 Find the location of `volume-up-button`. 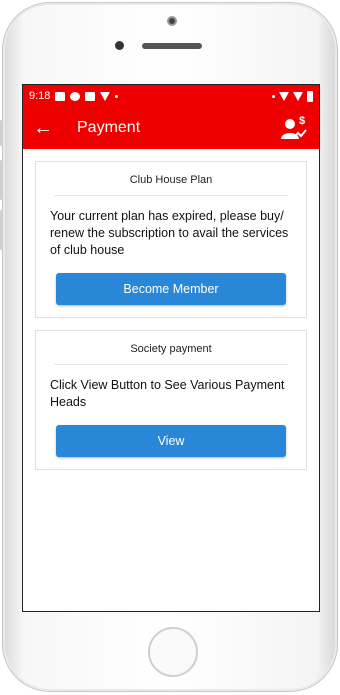

volume-up-button is located at coordinates (1, 180).